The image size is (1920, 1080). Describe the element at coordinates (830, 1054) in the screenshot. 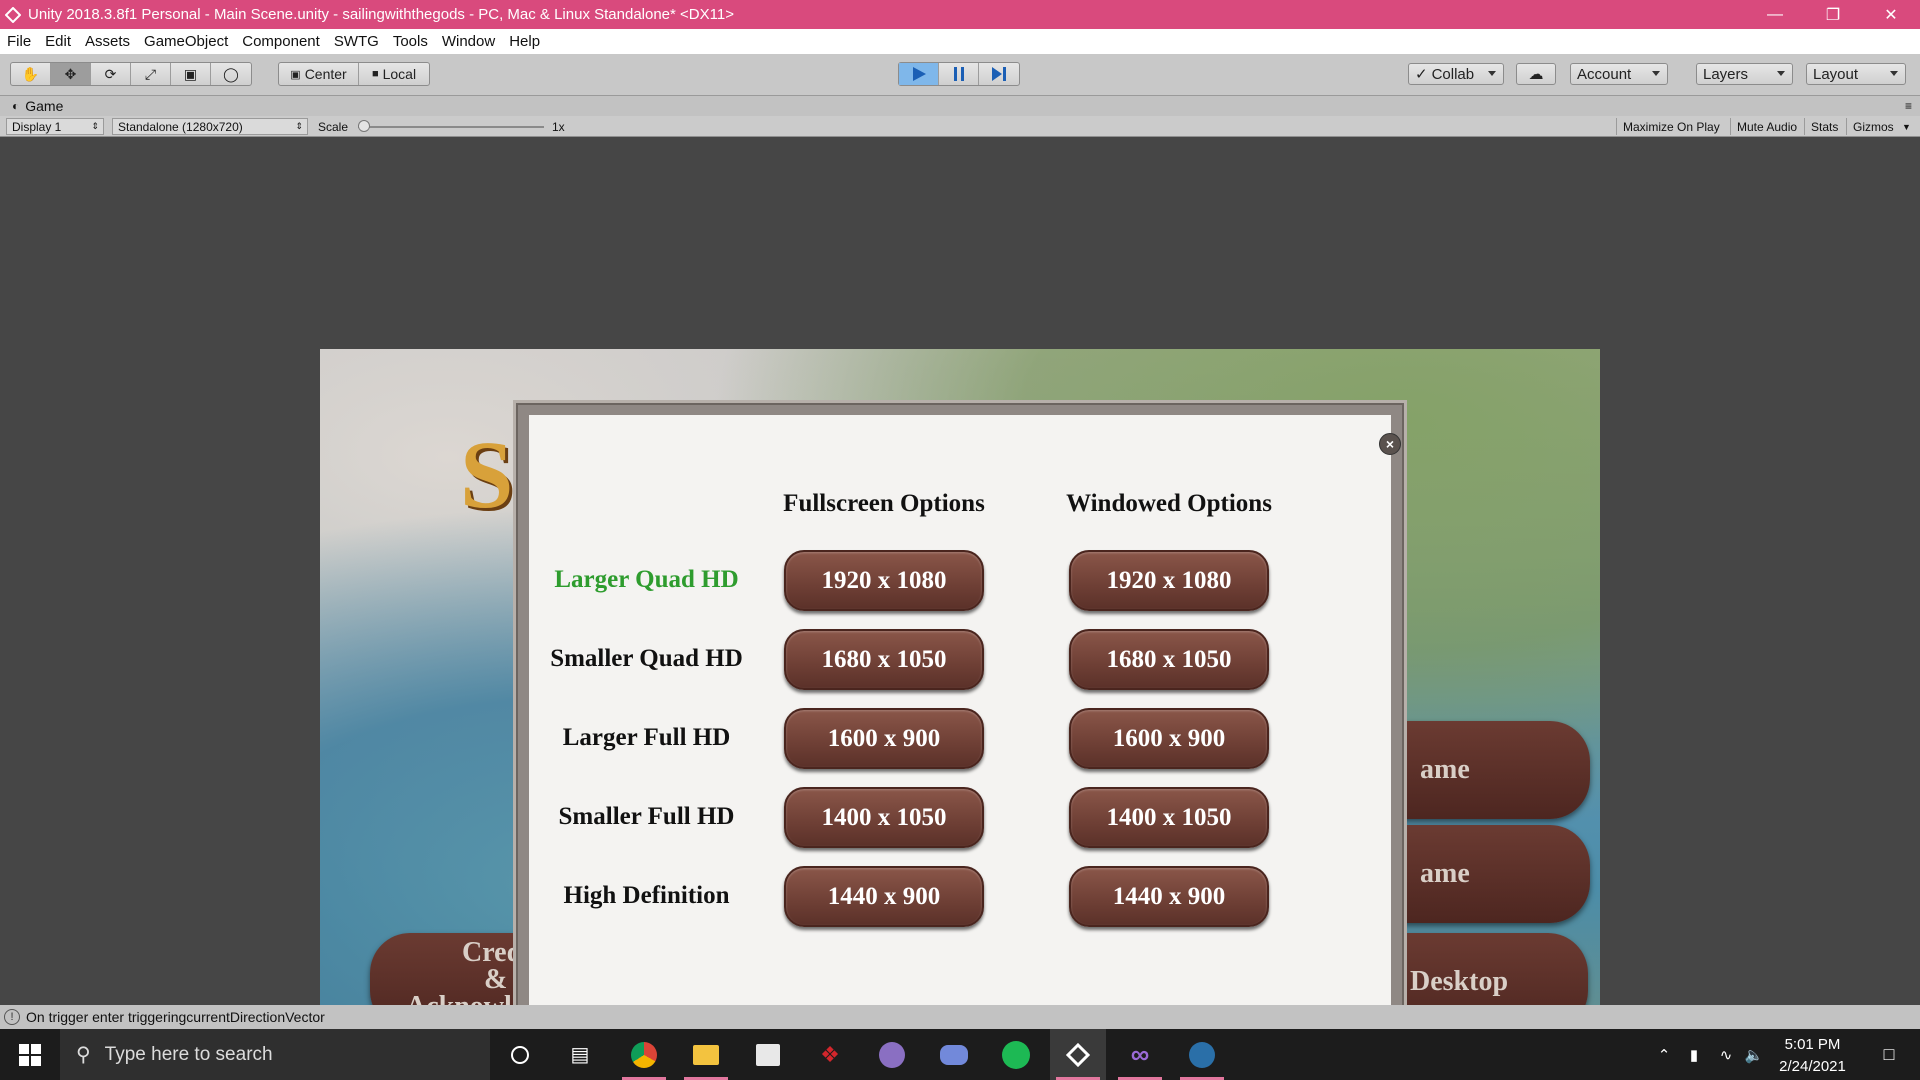

I see `razer-icon: ❖` at that location.